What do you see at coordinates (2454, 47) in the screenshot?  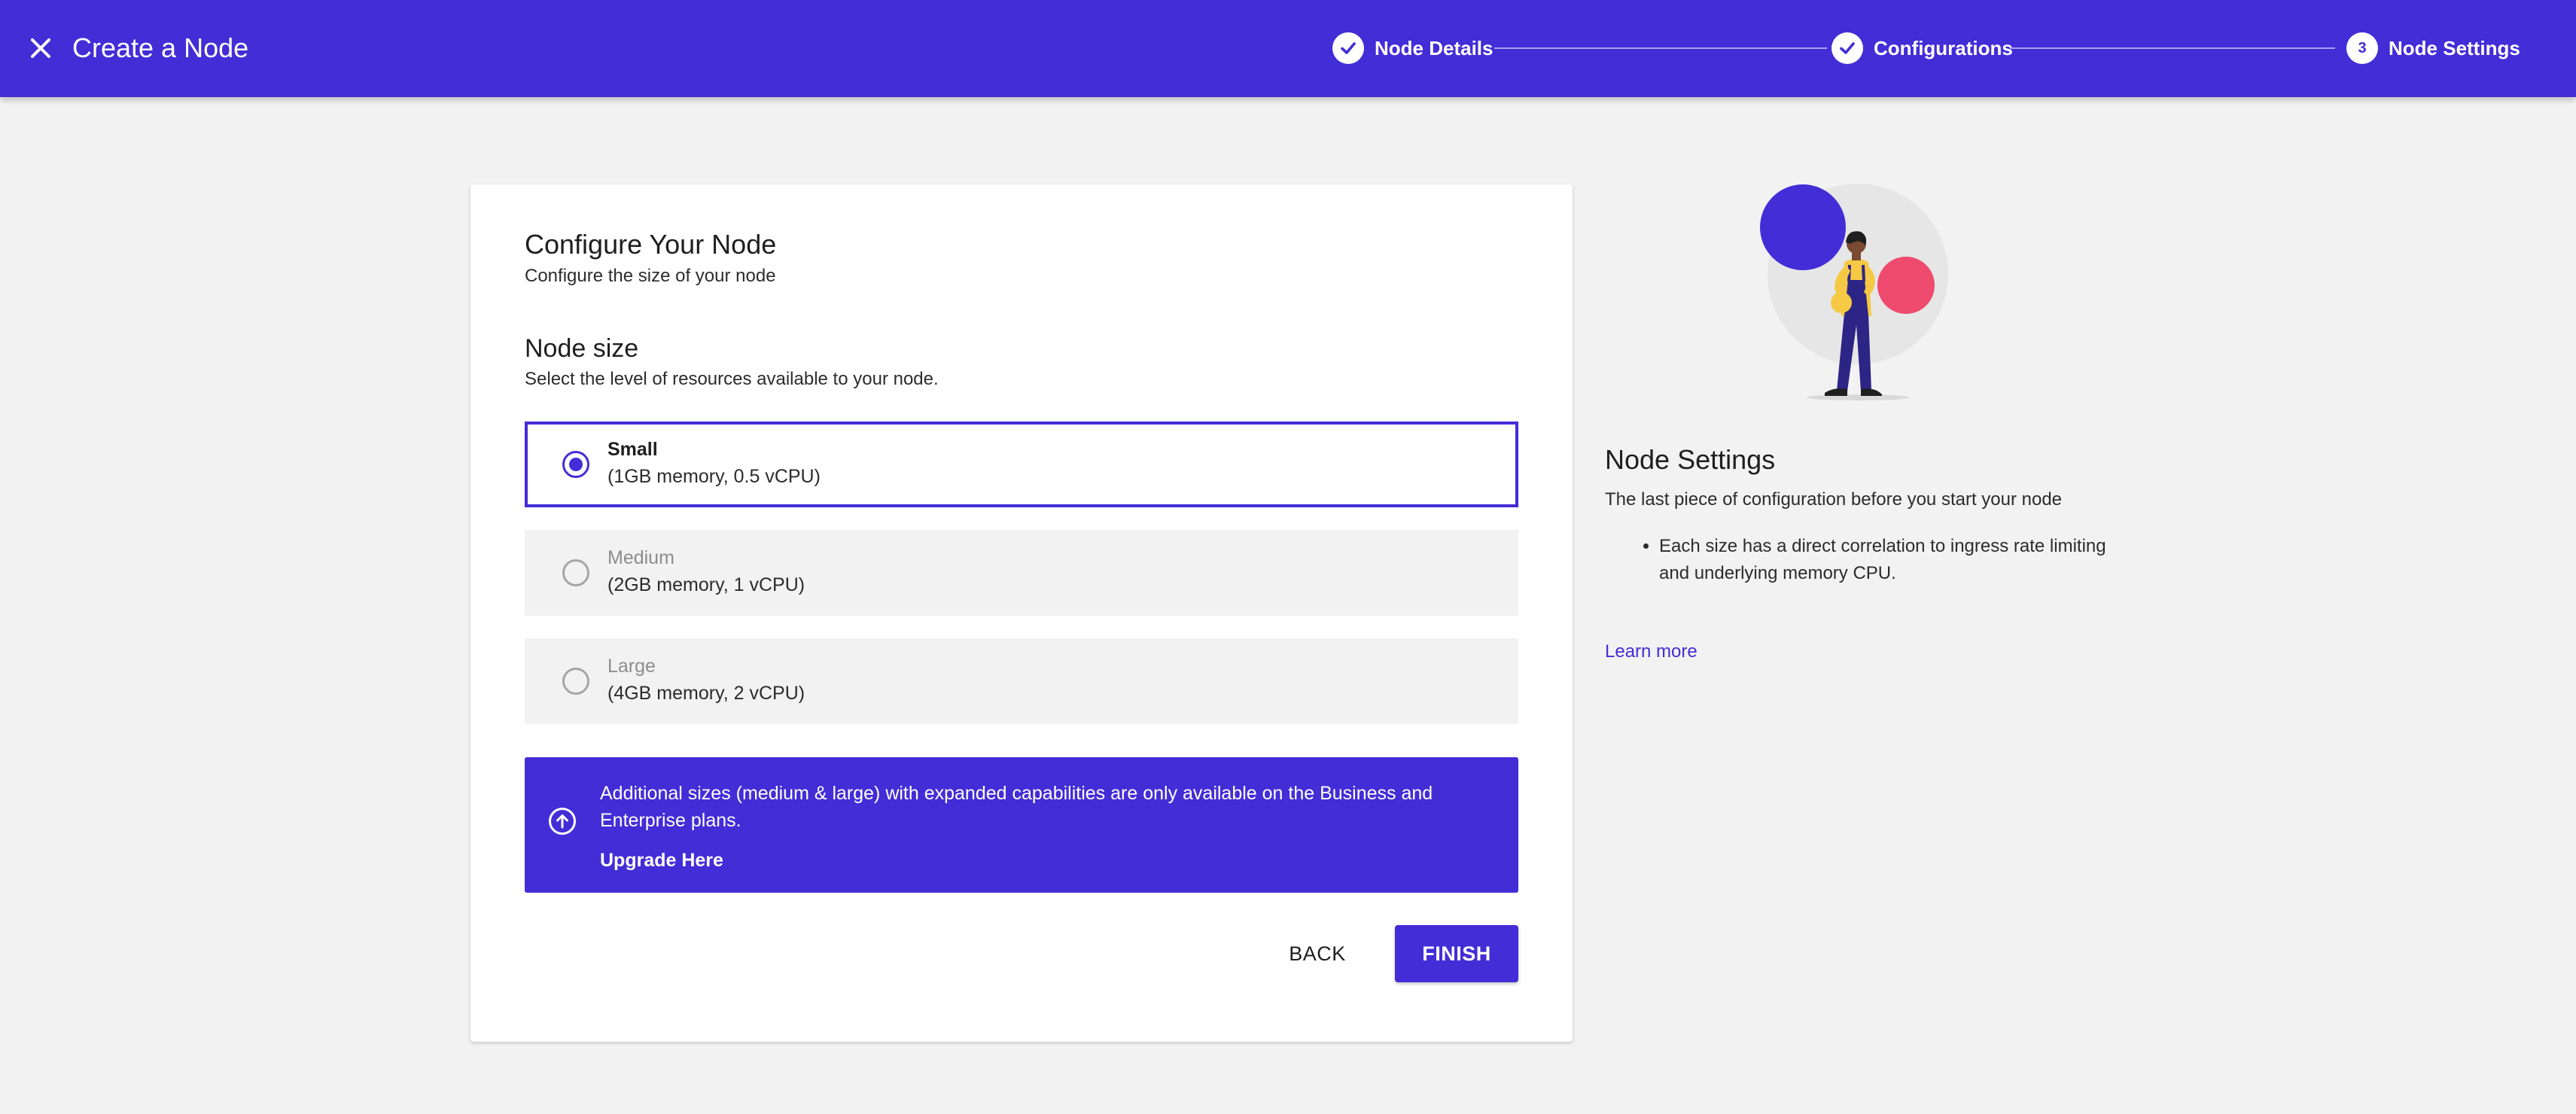 I see `step-label: Node Settings` at bounding box center [2454, 47].